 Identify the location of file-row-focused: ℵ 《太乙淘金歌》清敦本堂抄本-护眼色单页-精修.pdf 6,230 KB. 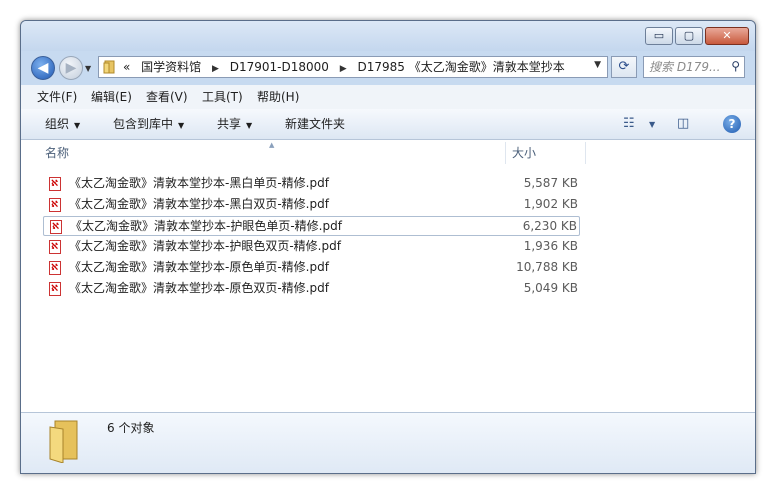
(311, 226).